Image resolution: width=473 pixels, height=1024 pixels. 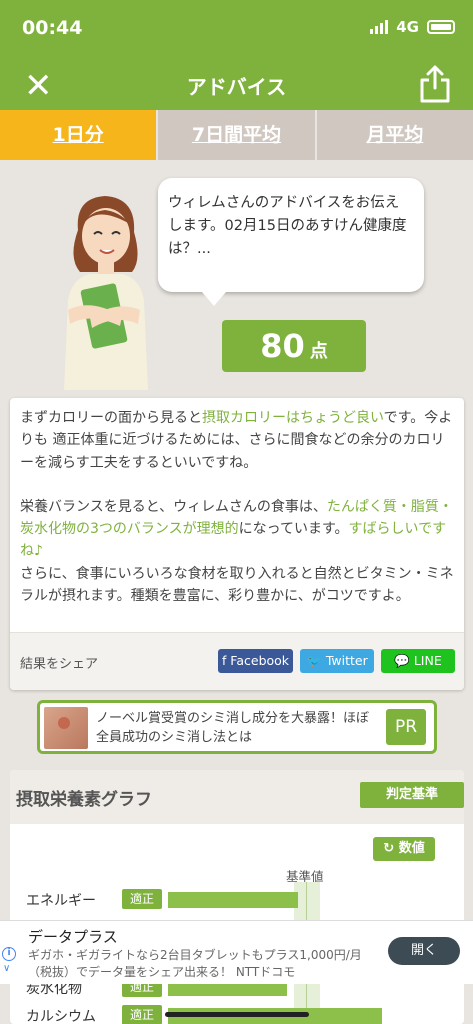 I want to click on advice-text-segment: になっています。, so click(x=293, y=529).